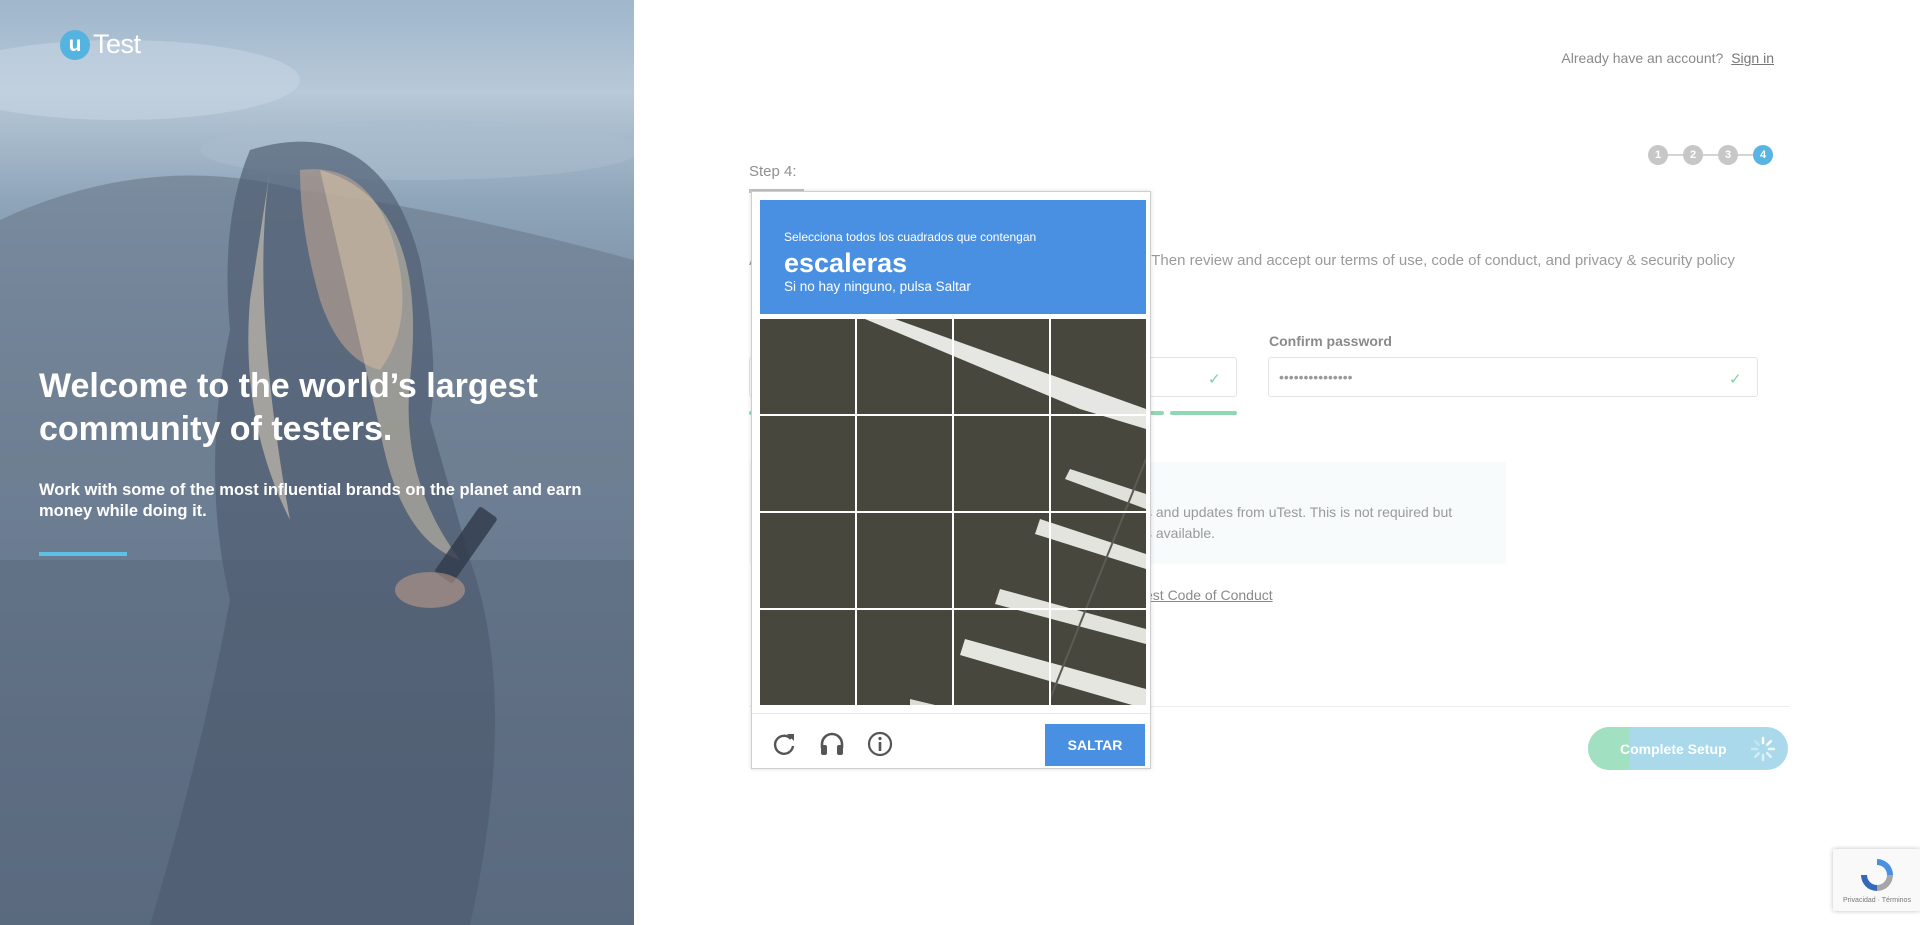 The image size is (1920, 925). I want to click on hero-accent-line, so click(83, 554).